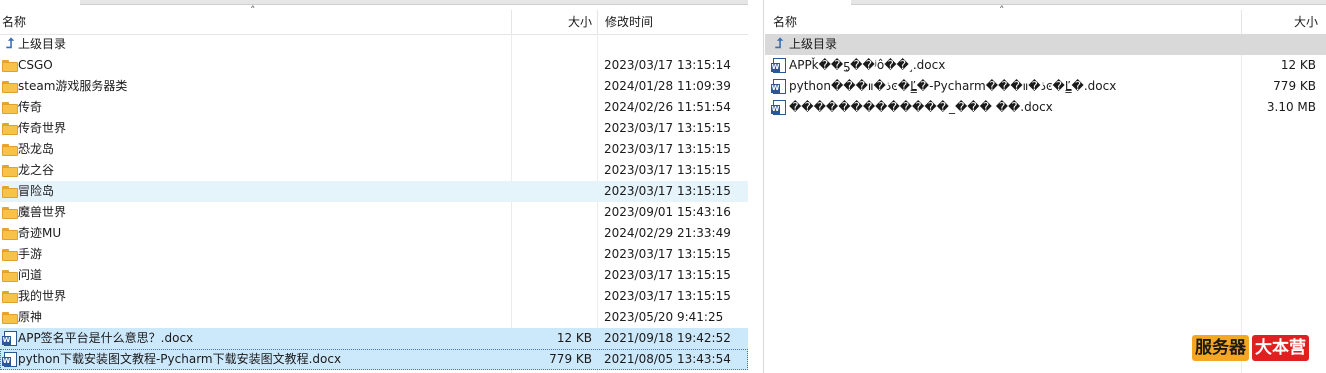 The width and height of the screenshot is (1326, 373). Describe the element at coordinates (374, 233) in the screenshot. I see `folder-row: 奇迹MU 2024/02/29 21:33:49` at that location.